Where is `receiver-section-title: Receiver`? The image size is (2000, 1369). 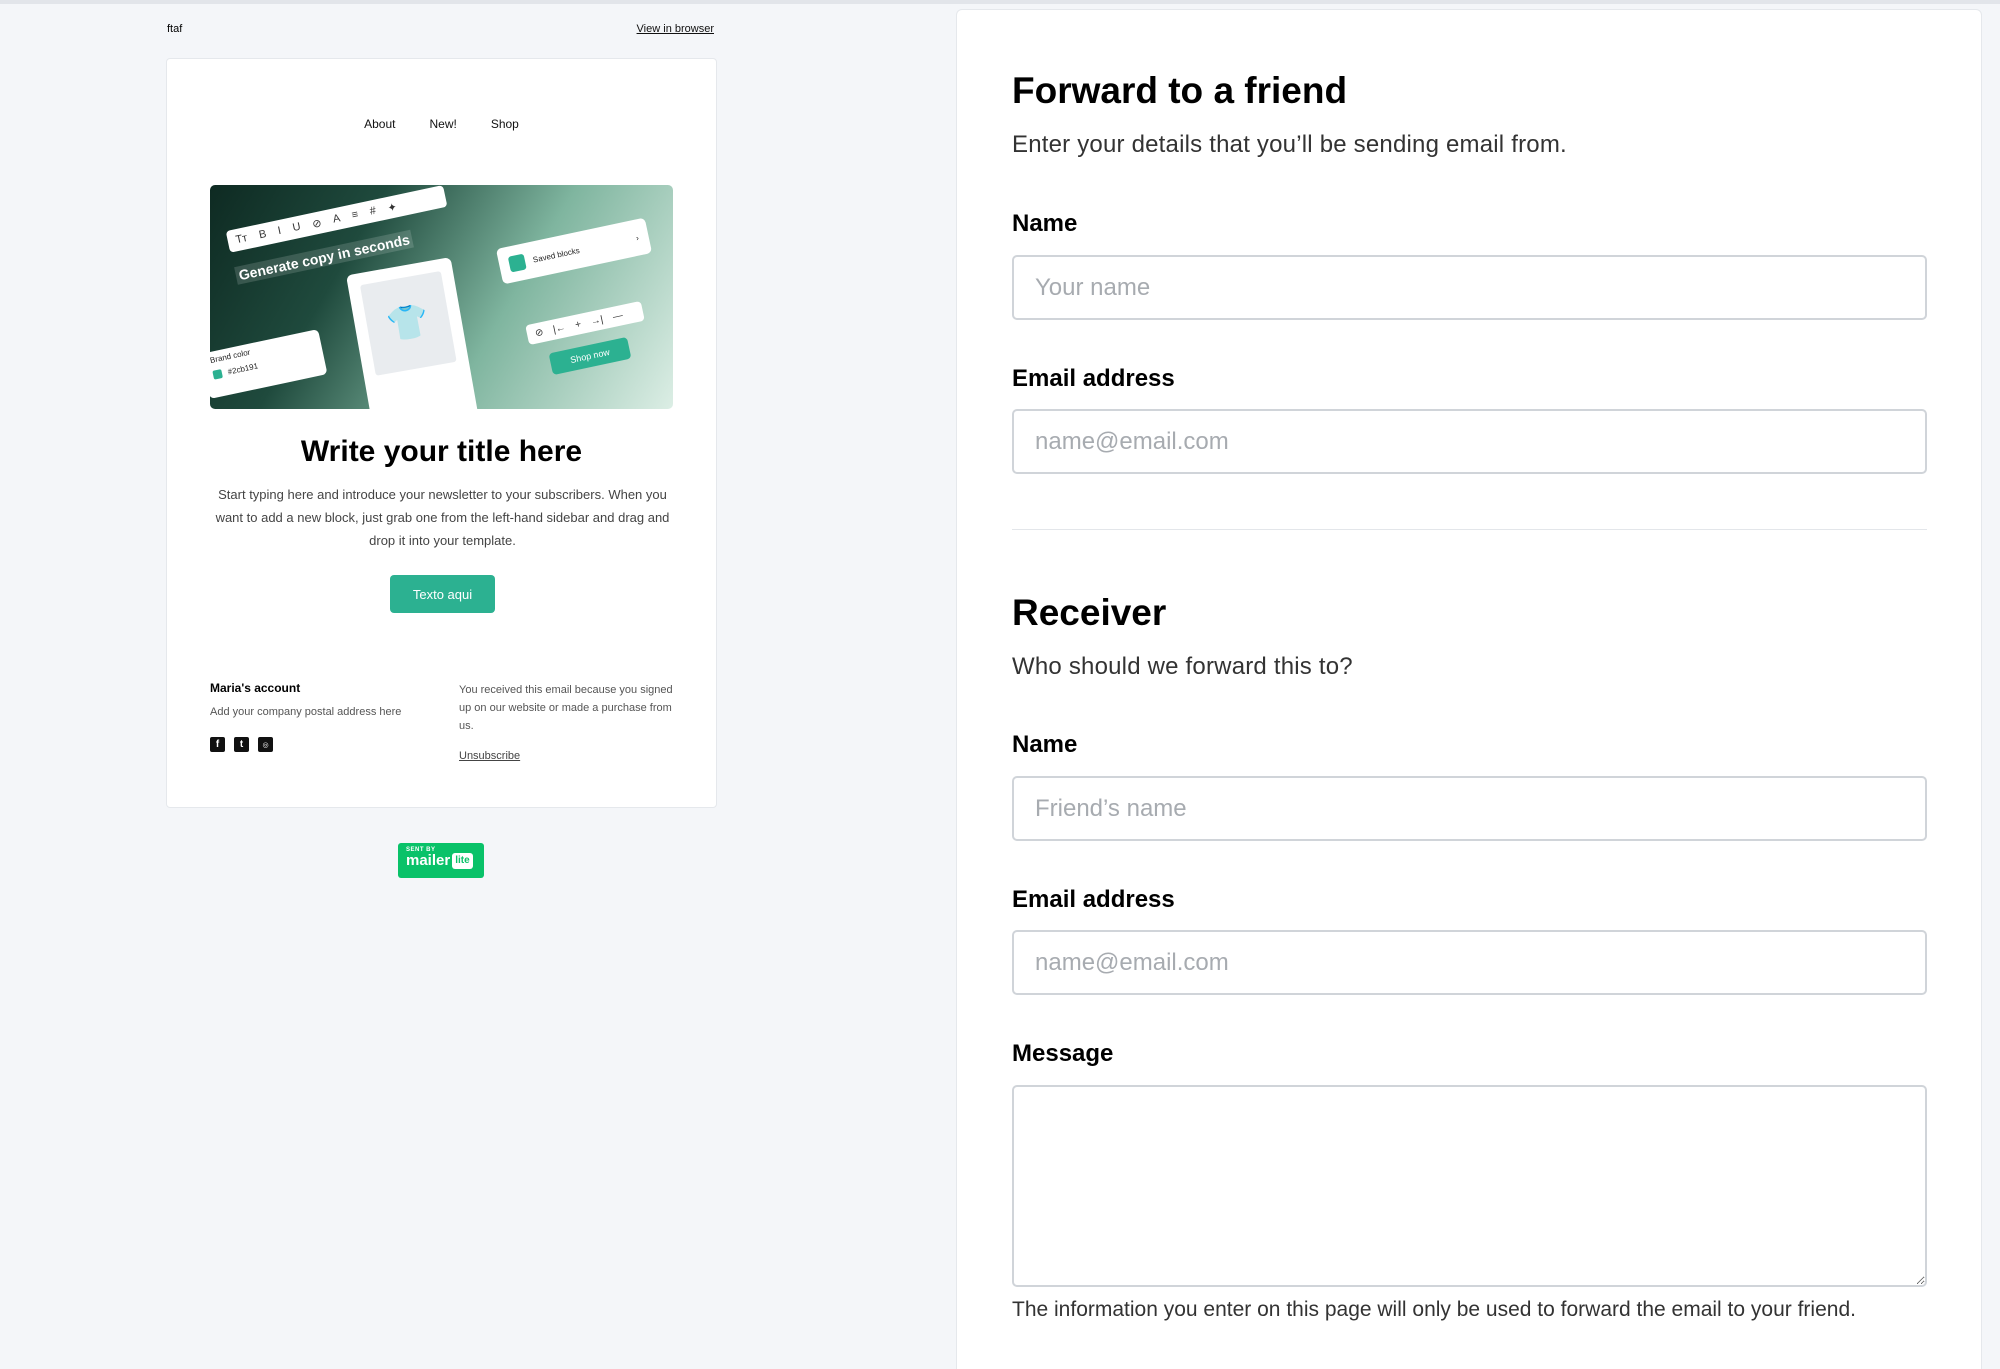
receiver-section-title: Receiver is located at coordinates (1089, 612).